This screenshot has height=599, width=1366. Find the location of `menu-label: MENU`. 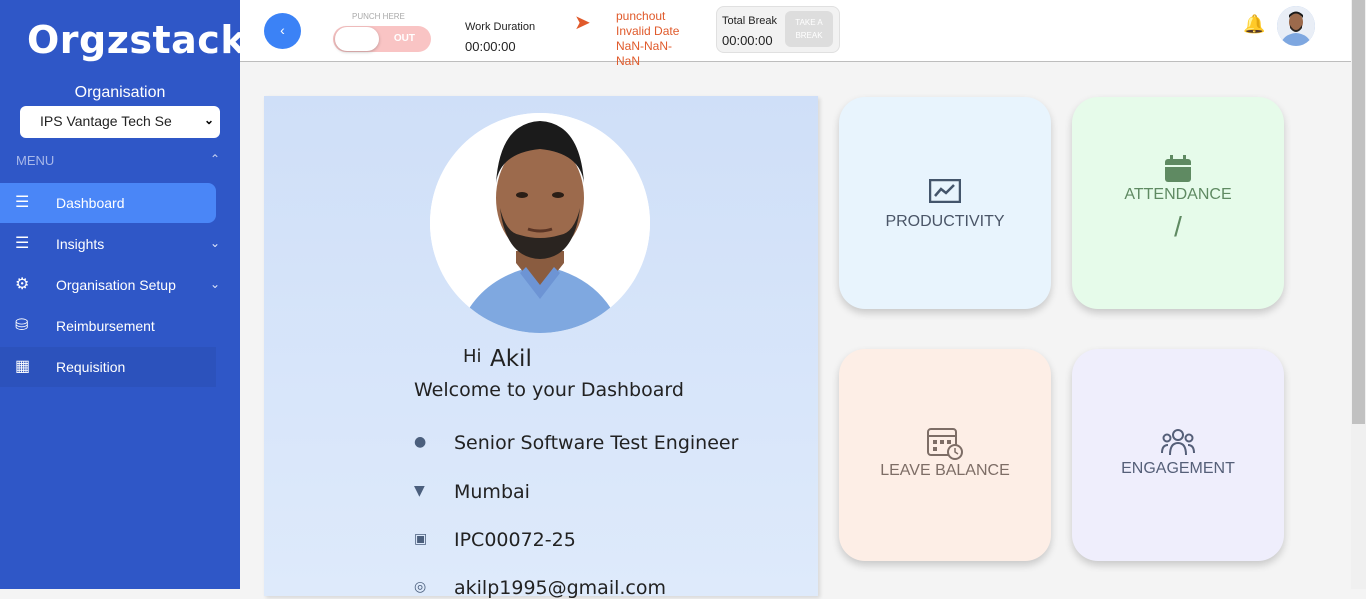

menu-label: MENU is located at coordinates (35, 160).